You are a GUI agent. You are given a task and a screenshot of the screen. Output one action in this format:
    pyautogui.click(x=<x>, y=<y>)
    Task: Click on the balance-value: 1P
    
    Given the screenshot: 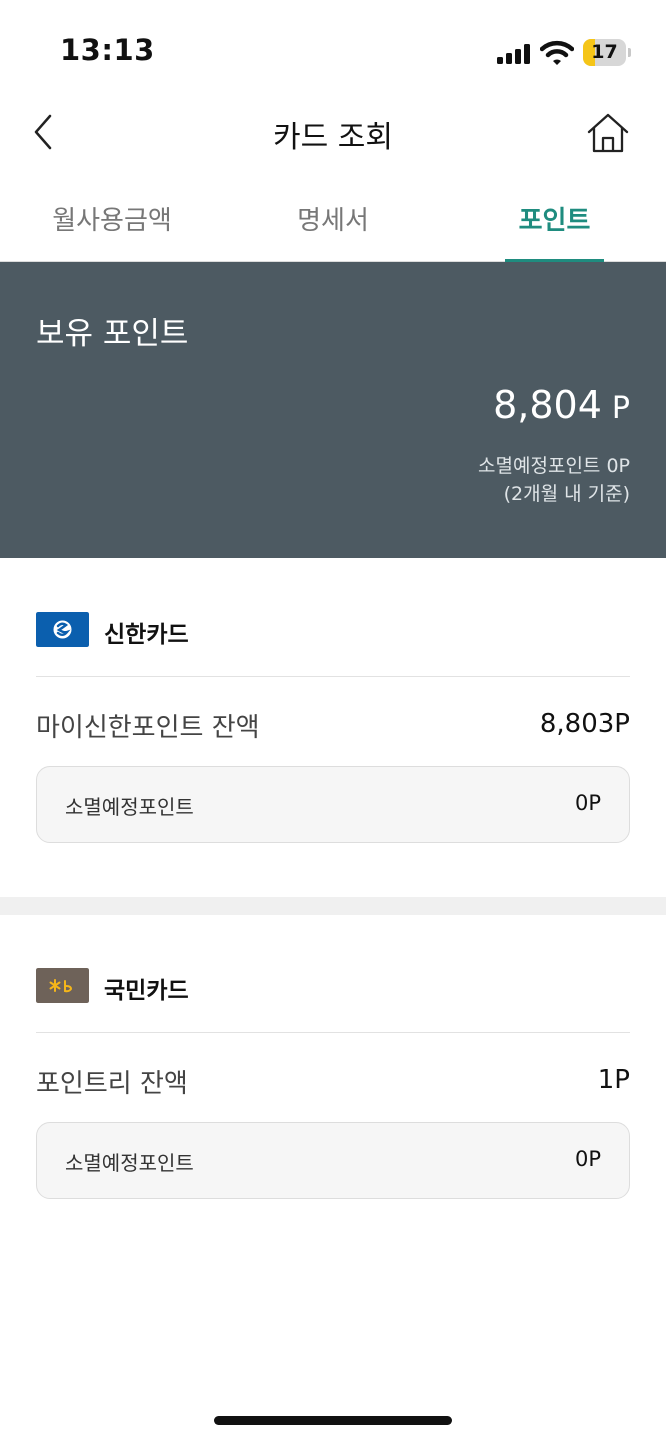 What is the action you would take?
    pyautogui.click(x=613, y=1080)
    